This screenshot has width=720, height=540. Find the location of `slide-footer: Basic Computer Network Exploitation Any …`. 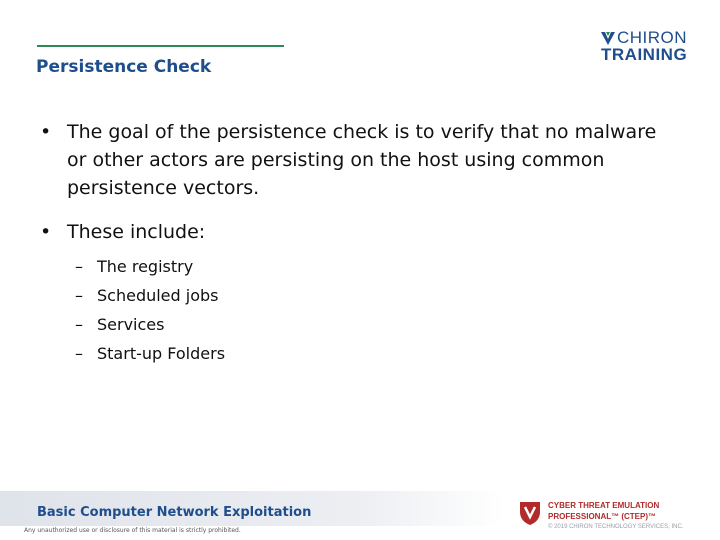

slide-footer: Basic Computer Network Exploitation Any … is located at coordinates (360, 515).